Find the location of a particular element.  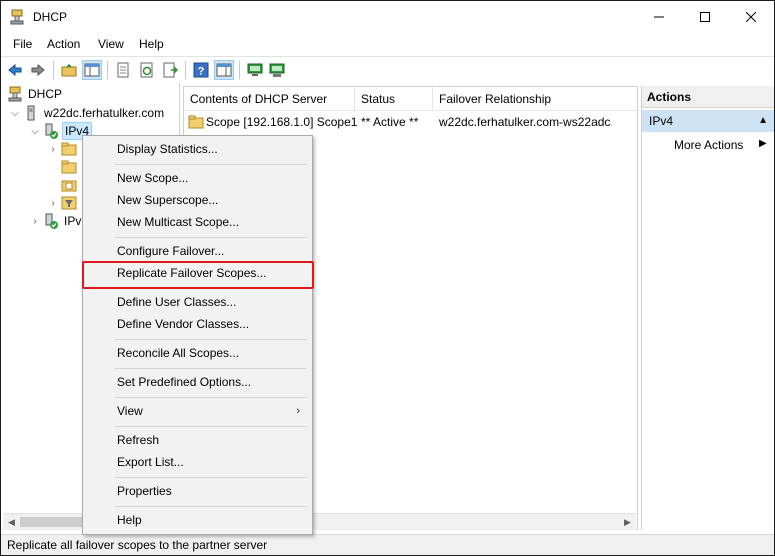

close-button is located at coordinates (751, 16).